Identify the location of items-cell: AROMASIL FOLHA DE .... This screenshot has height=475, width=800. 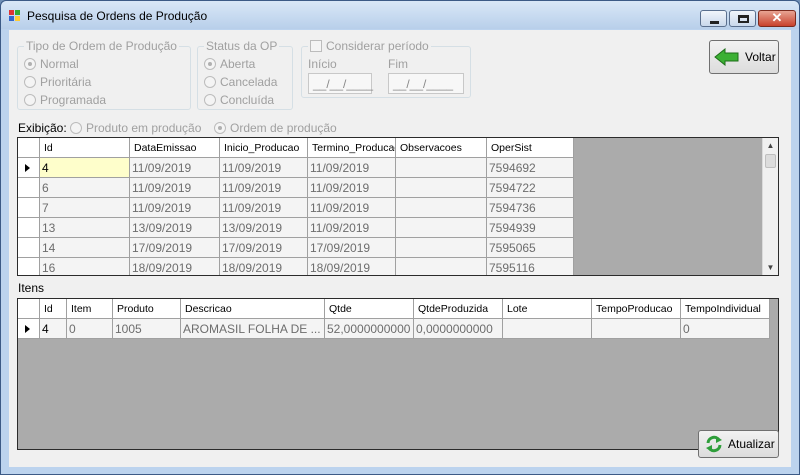
(253, 329).